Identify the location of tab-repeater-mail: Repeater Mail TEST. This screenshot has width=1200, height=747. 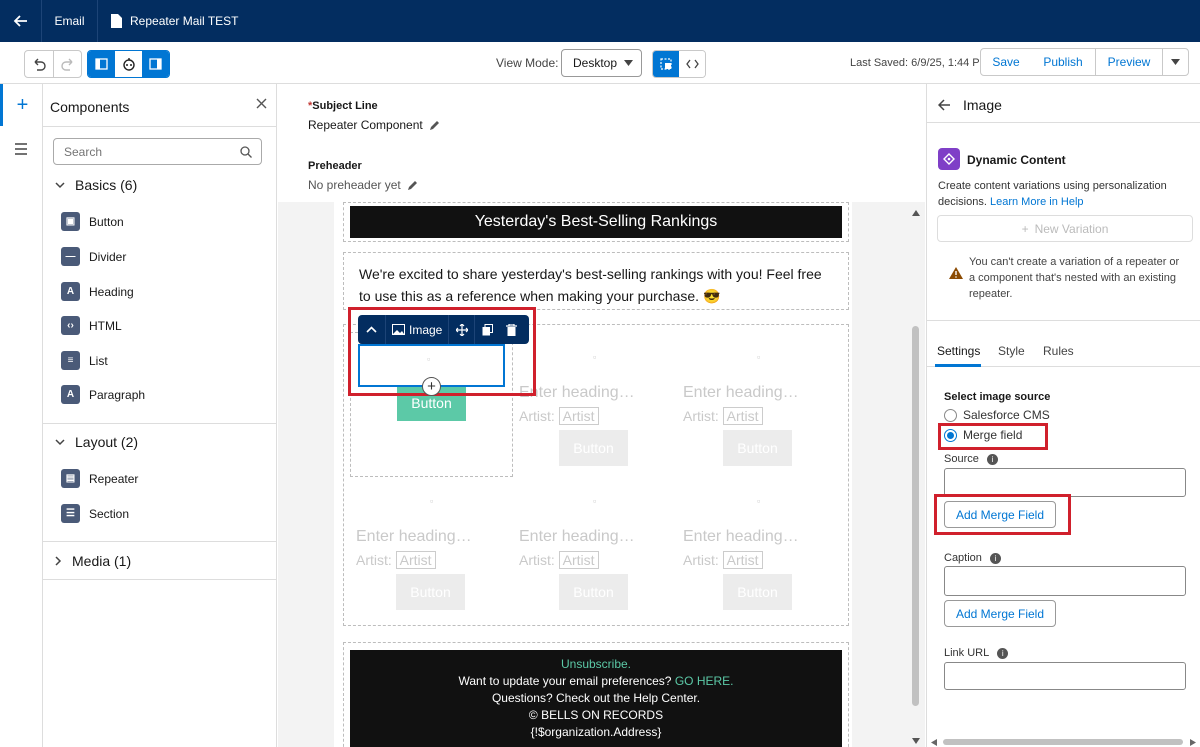
(174, 21).